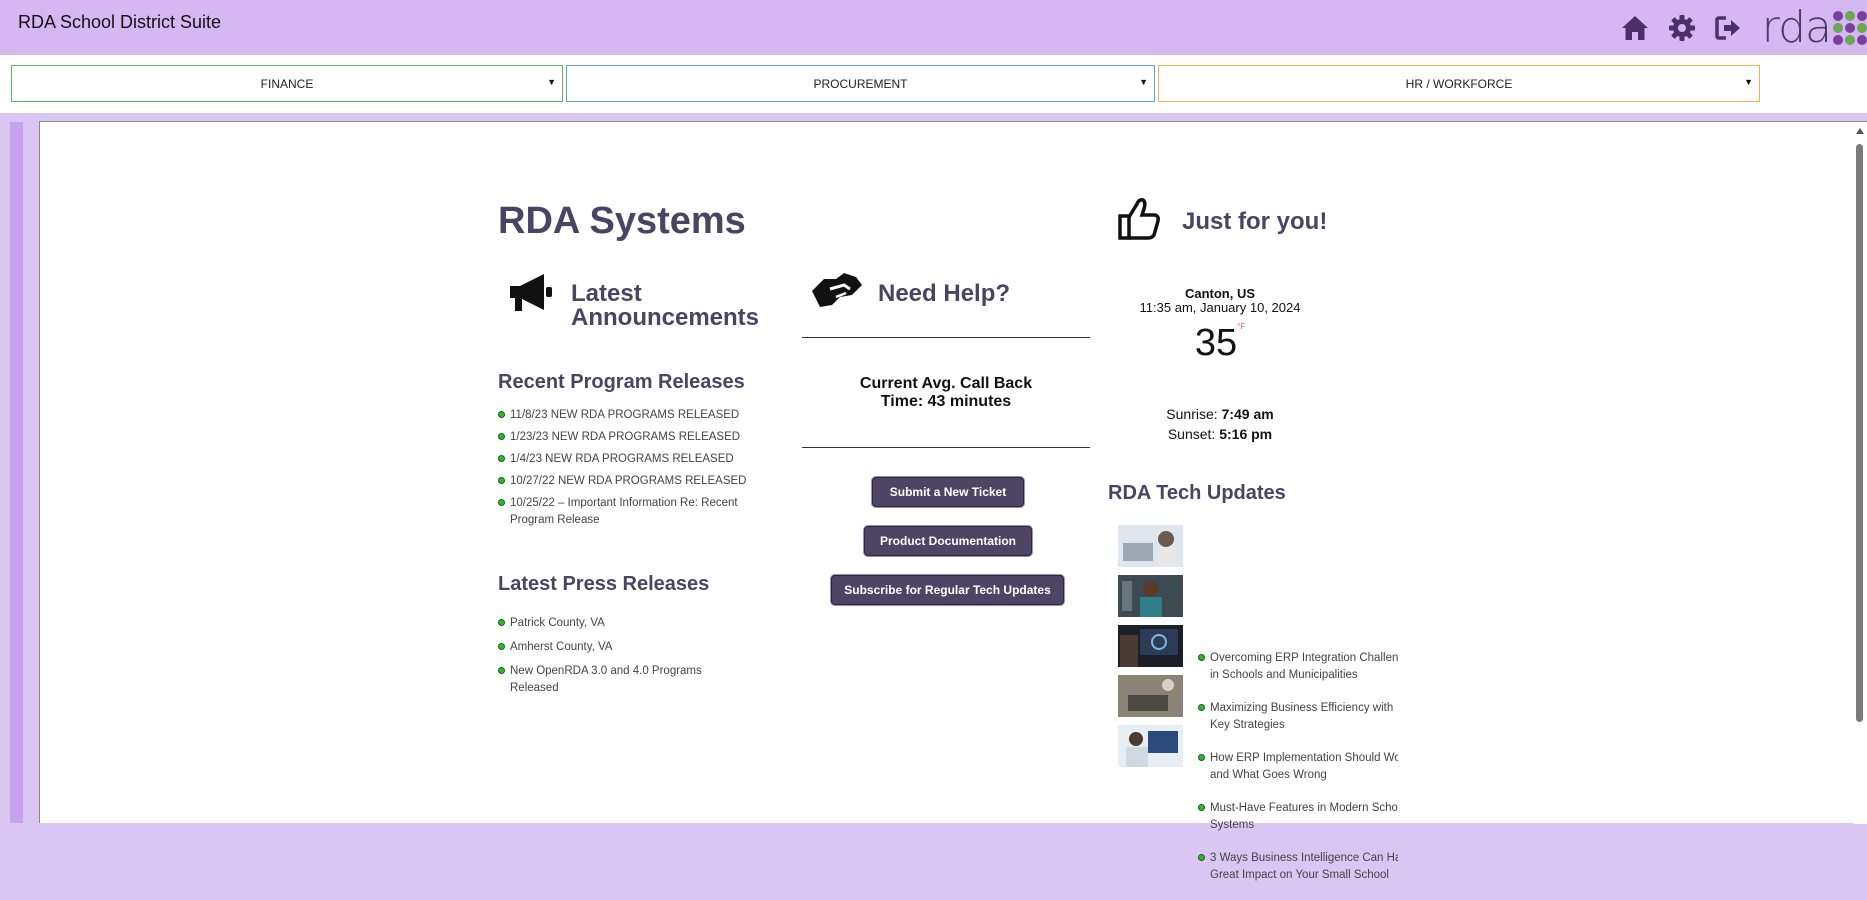 The width and height of the screenshot is (1867, 900). What do you see at coordinates (933, 27) in the screenshot?
I see `top-header: RDA School District Suite rda` at bounding box center [933, 27].